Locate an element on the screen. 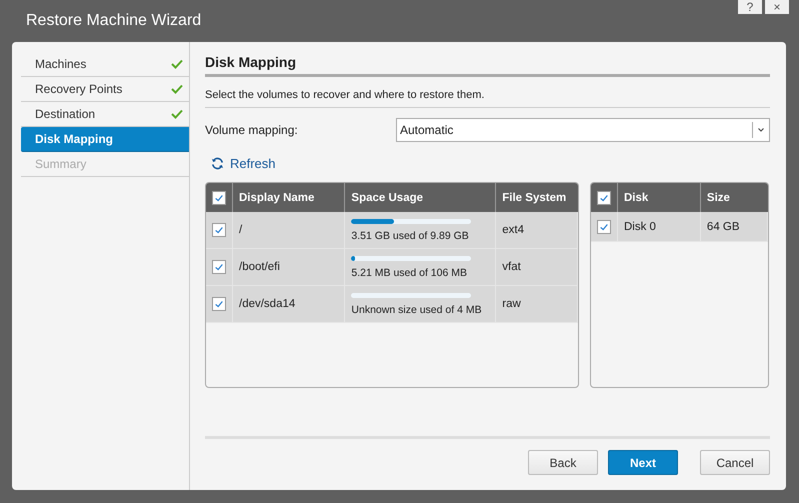 Image resolution: width=799 pixels, height=503 pixels. refresh-icon is located at coordinates (217, 163).